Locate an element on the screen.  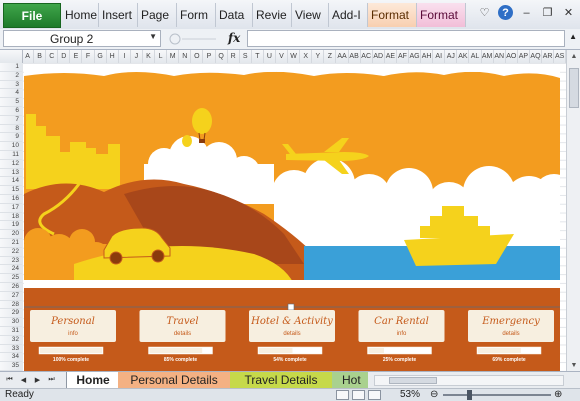
prev-sheet-icon: ◀ is located at coordinates (23, 380).